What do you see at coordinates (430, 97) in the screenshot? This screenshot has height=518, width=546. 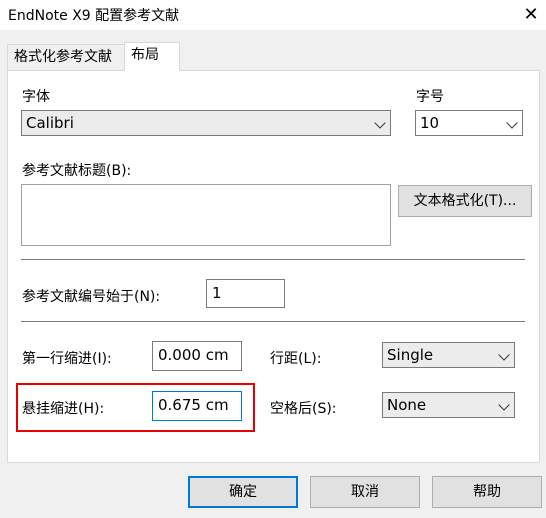 I see `font-size-label: 字号` at bounding box center [430, 97].